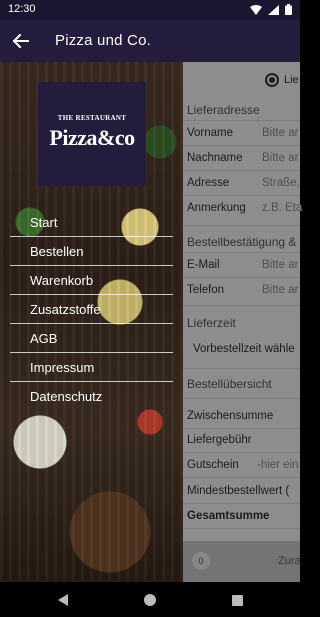 The width and height of the screenshot is (320, 617). What do you see at coordinates (57, 251) in the screenshot?
I see `menu-item-label: Bestellen` at bounding box center [57, 251].